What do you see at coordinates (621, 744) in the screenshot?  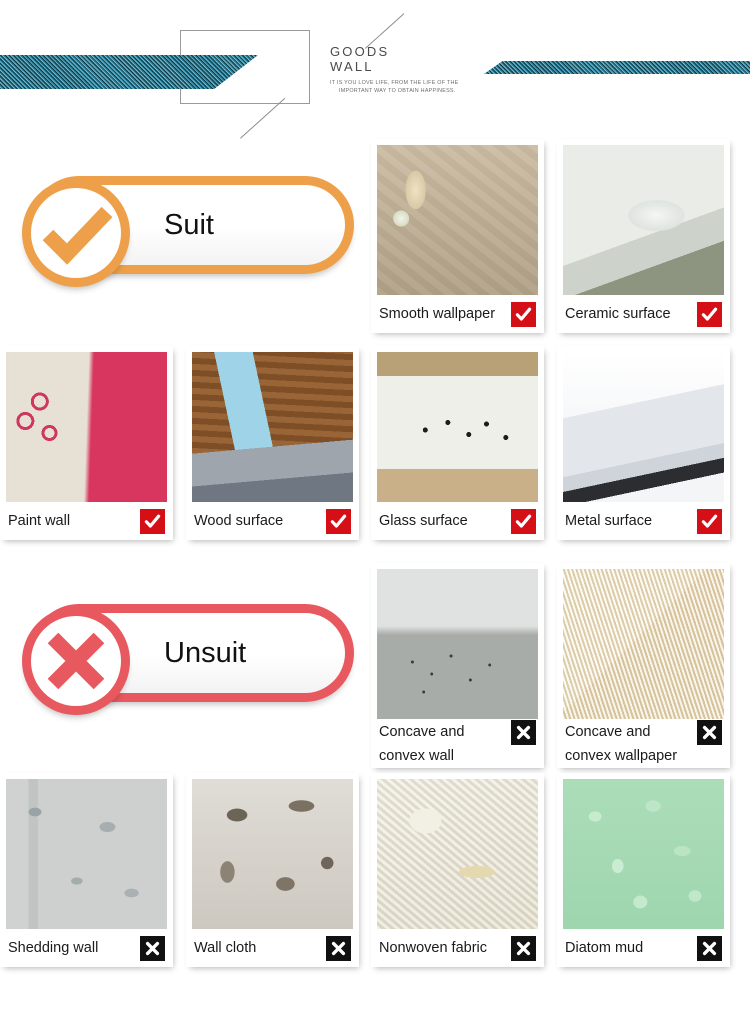 I see `card-label: Concave and convex wallpaper` at bounding box center [621, 744].